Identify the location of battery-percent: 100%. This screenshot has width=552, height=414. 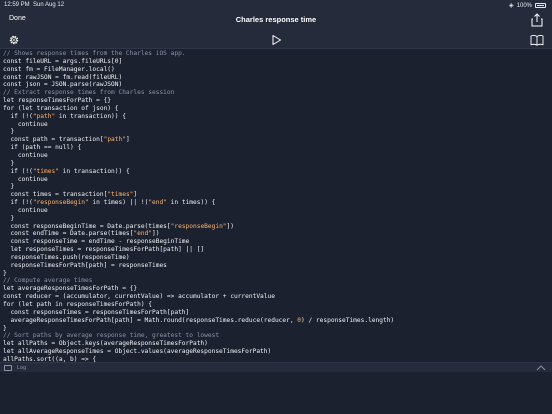
(524, 5).